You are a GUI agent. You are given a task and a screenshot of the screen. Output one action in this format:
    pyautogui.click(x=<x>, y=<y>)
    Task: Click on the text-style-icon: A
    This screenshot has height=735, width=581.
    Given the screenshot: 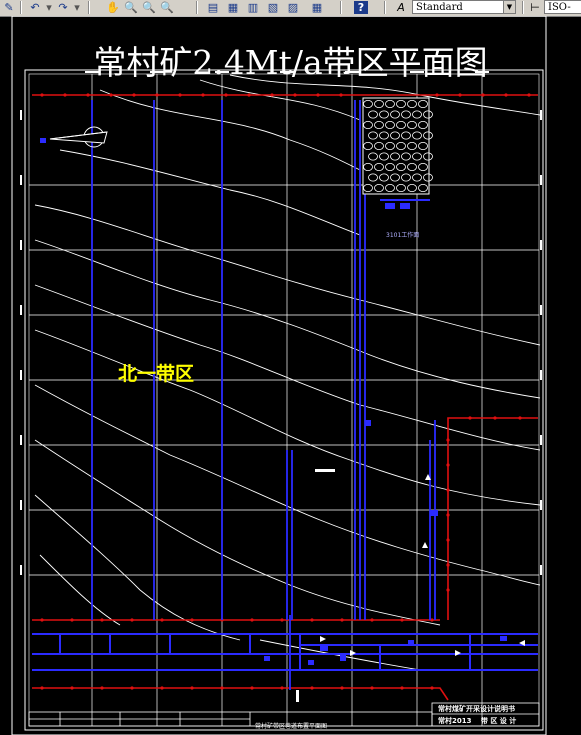 What is the action you would take?
    pyautogui.click(x=401, y=7)
    